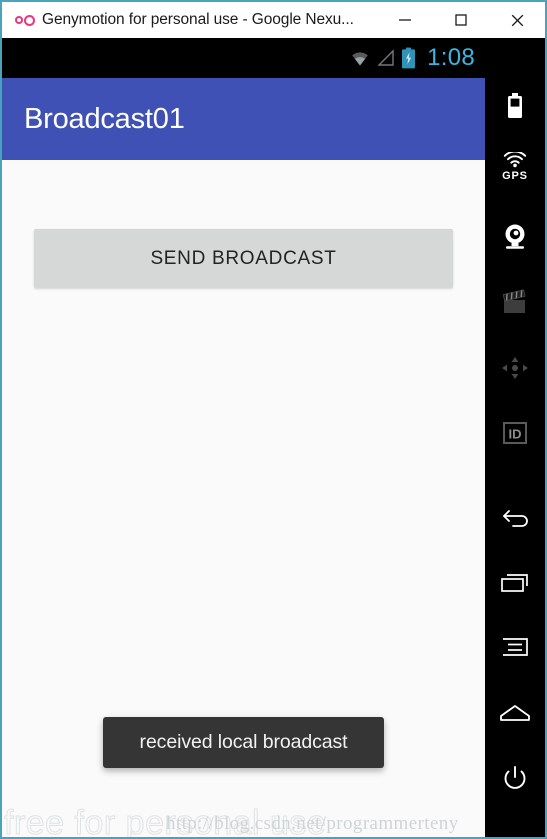 The image size is (547, 839). I want to click on screen-recorder-button, so click(515, 302).